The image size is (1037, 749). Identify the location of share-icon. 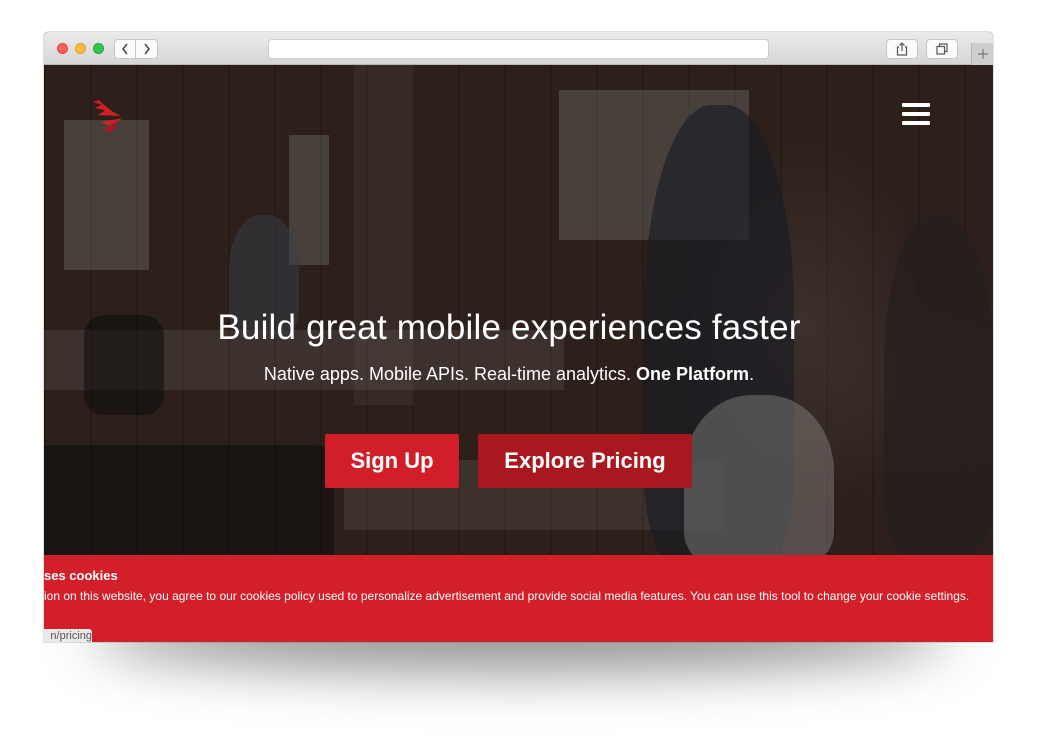
(902, 49).